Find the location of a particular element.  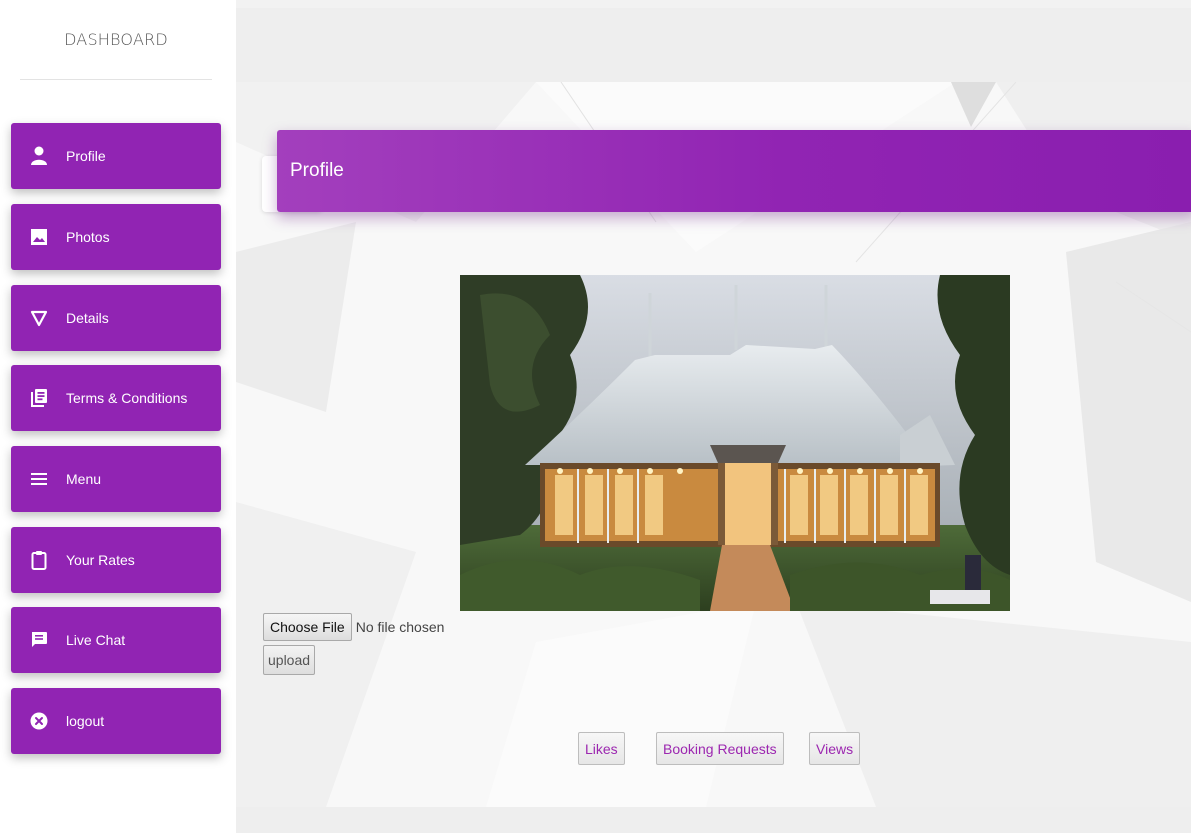

sidebar-item-logout: logout is located at coordinates (116, 721).